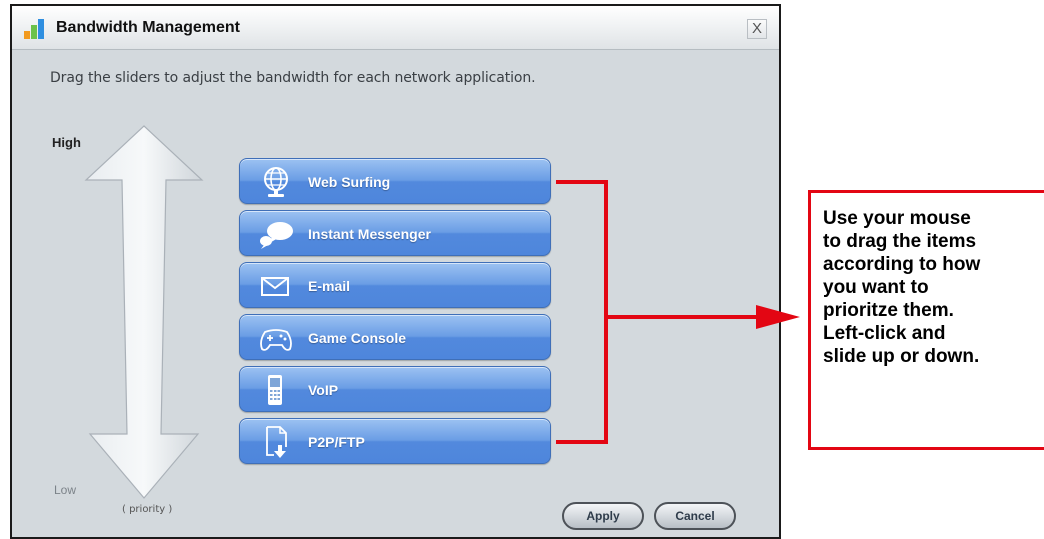 Image resolution: width=1044 pixels, height=539 pixels. Describe the element at coordinates (876, 287) in the screenshot. I see `callout-line: you want to` at that location.